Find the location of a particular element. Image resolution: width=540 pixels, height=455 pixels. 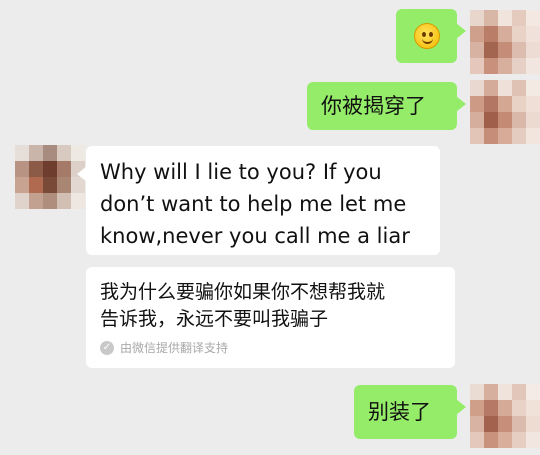

message-text: 别装了 is located at coordinates (399, 412).